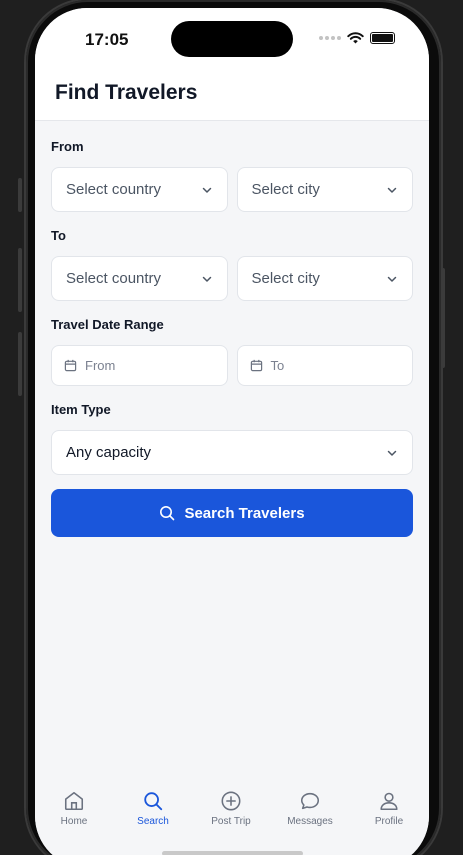 Image resolution: width=463 pixels, height=855 pixels. I want to click on nav-item-post-trip: Post Trip, so click(231, 808).